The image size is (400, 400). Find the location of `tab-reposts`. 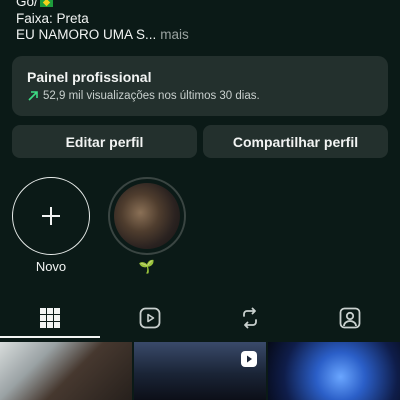

tab-reposts is located at coordinates (250, 318).